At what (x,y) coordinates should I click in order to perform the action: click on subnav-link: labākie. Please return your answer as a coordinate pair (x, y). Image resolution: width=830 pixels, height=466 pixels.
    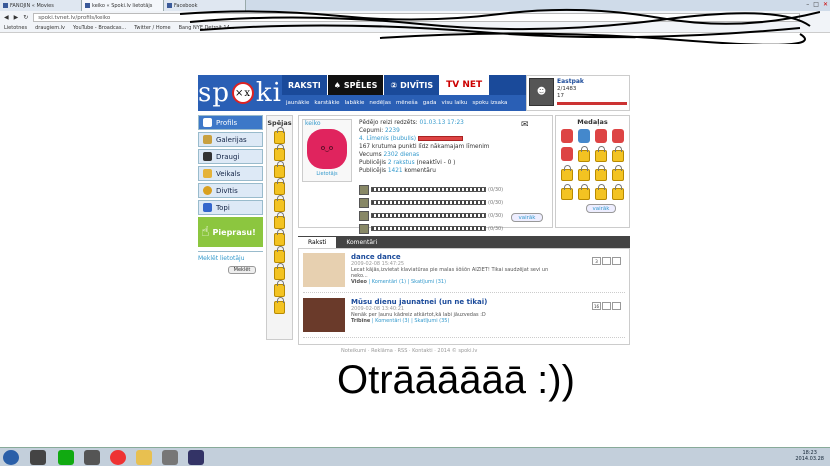
    Looking at the image, I should click on (355, 103).